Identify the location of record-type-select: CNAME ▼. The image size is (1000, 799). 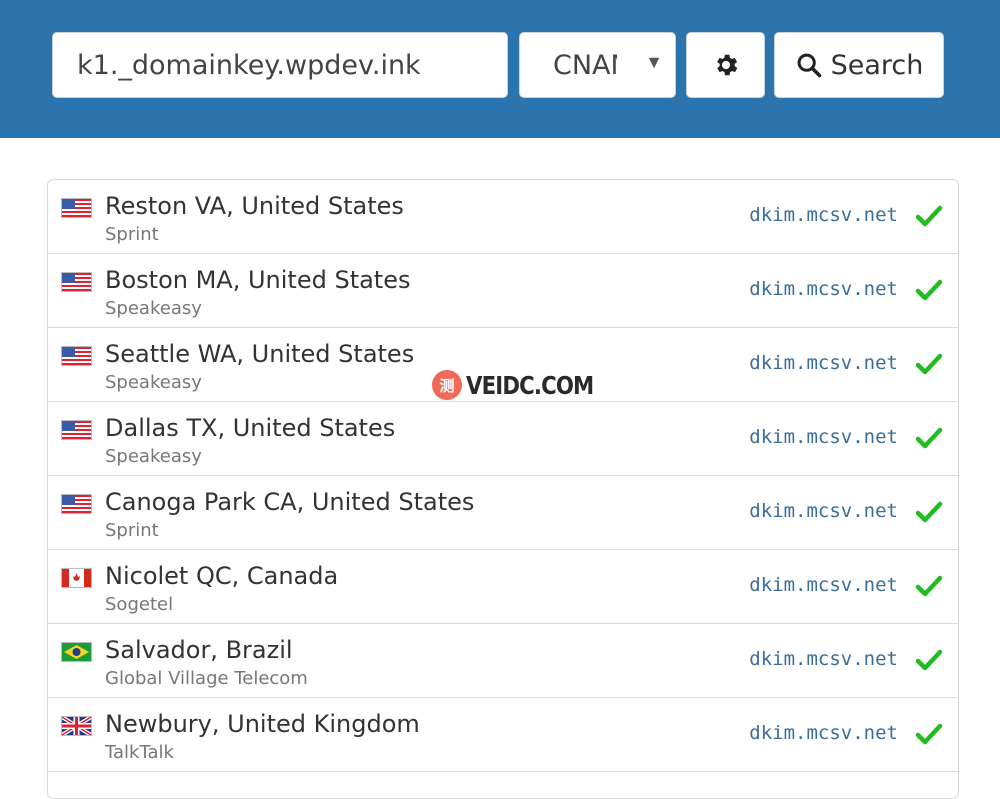
(597, 65).